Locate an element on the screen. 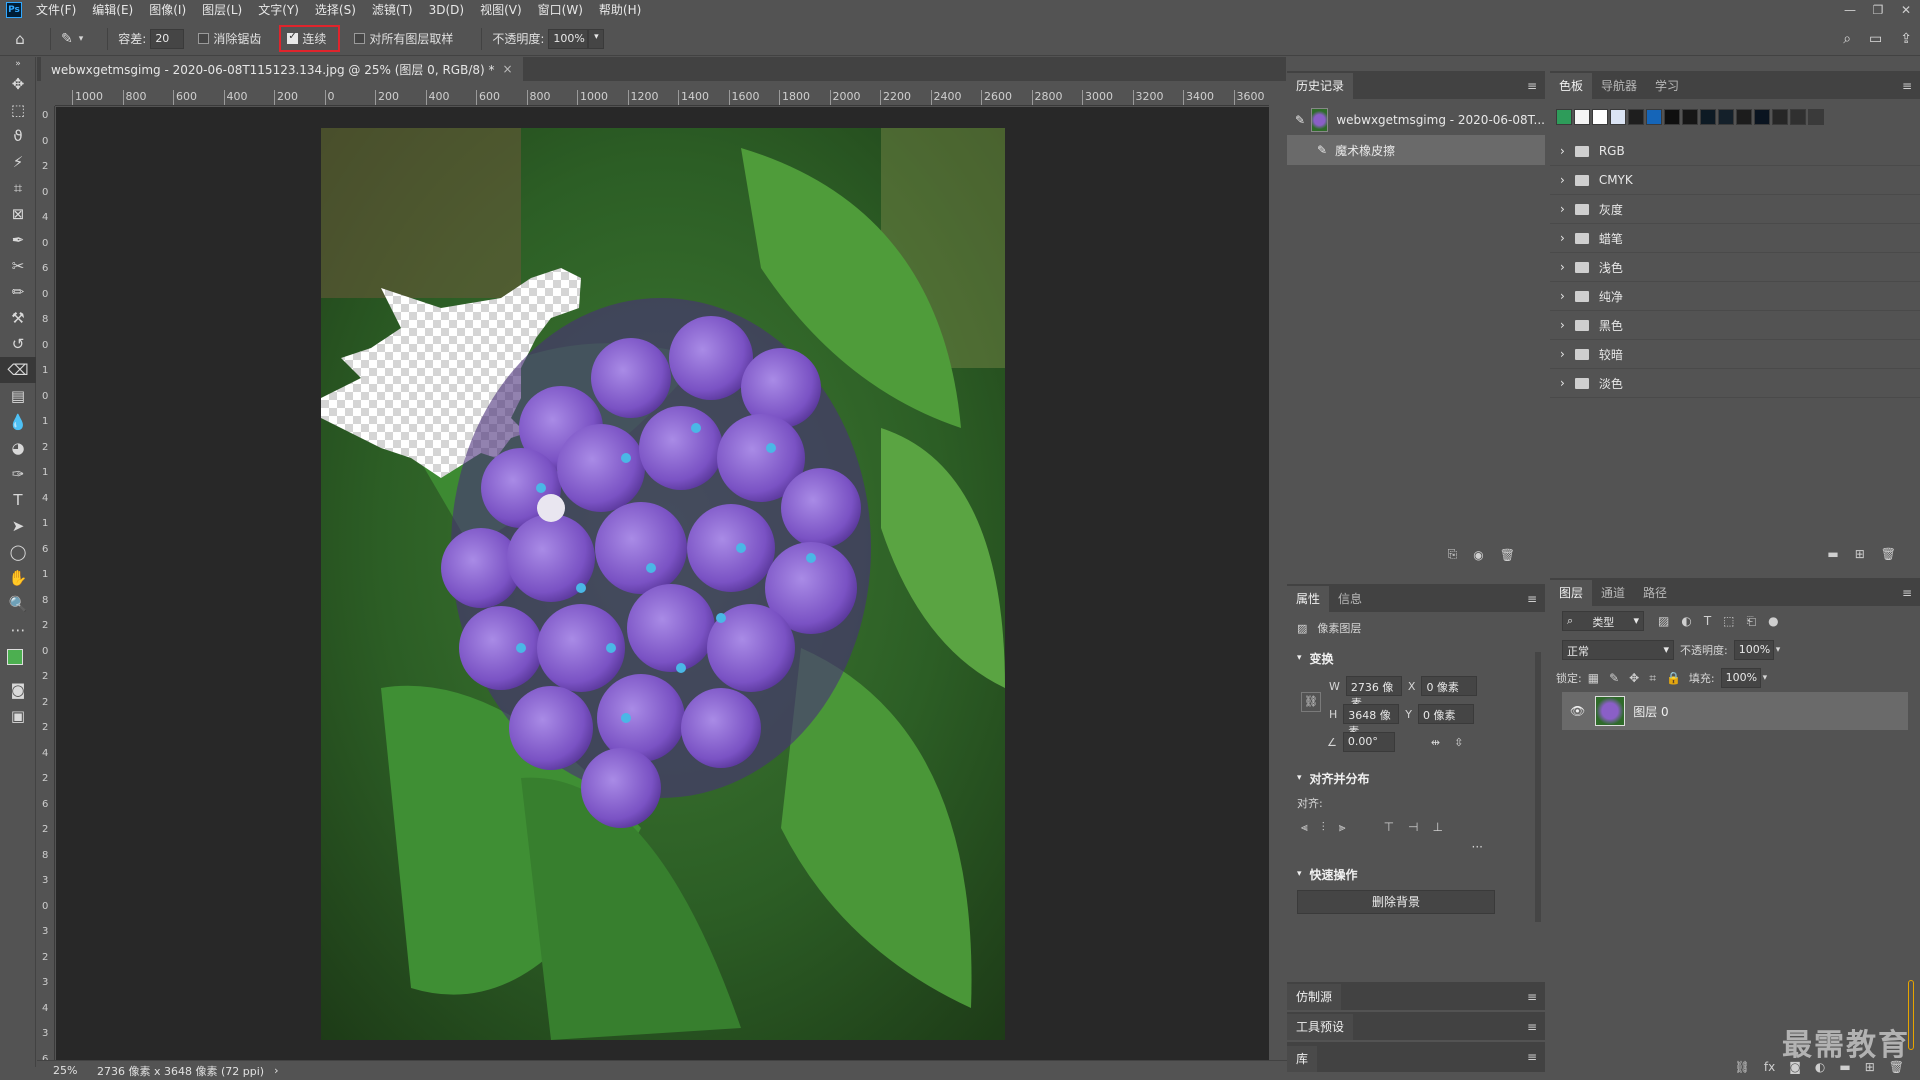 The width and height of the screenshot is (1920, 1080). foreground-color is located at coordinates (15, 657).